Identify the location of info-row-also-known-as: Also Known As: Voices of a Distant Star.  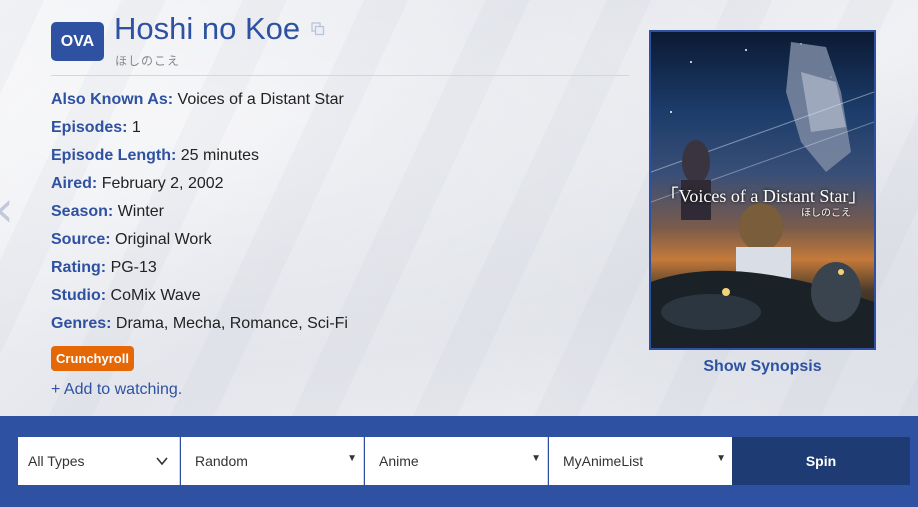
(199, 104).